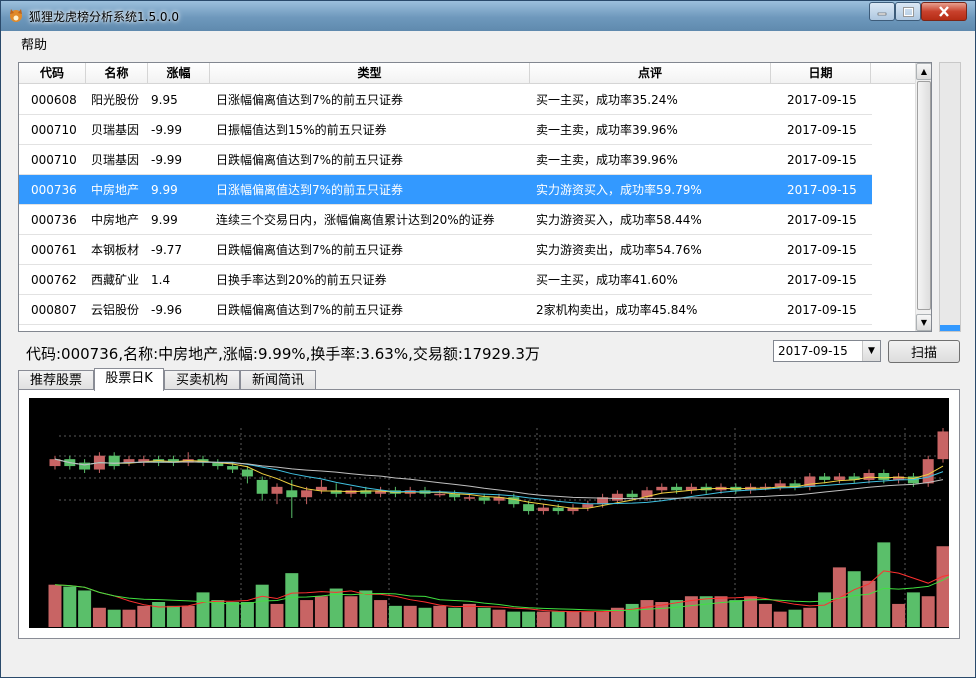 Image resolution: width=976 pixels, height=678 pixels. I want to click on cell-type: 连续三个交易日内，涨幅偏离值累计达到20%的证券, so click(355, 220).